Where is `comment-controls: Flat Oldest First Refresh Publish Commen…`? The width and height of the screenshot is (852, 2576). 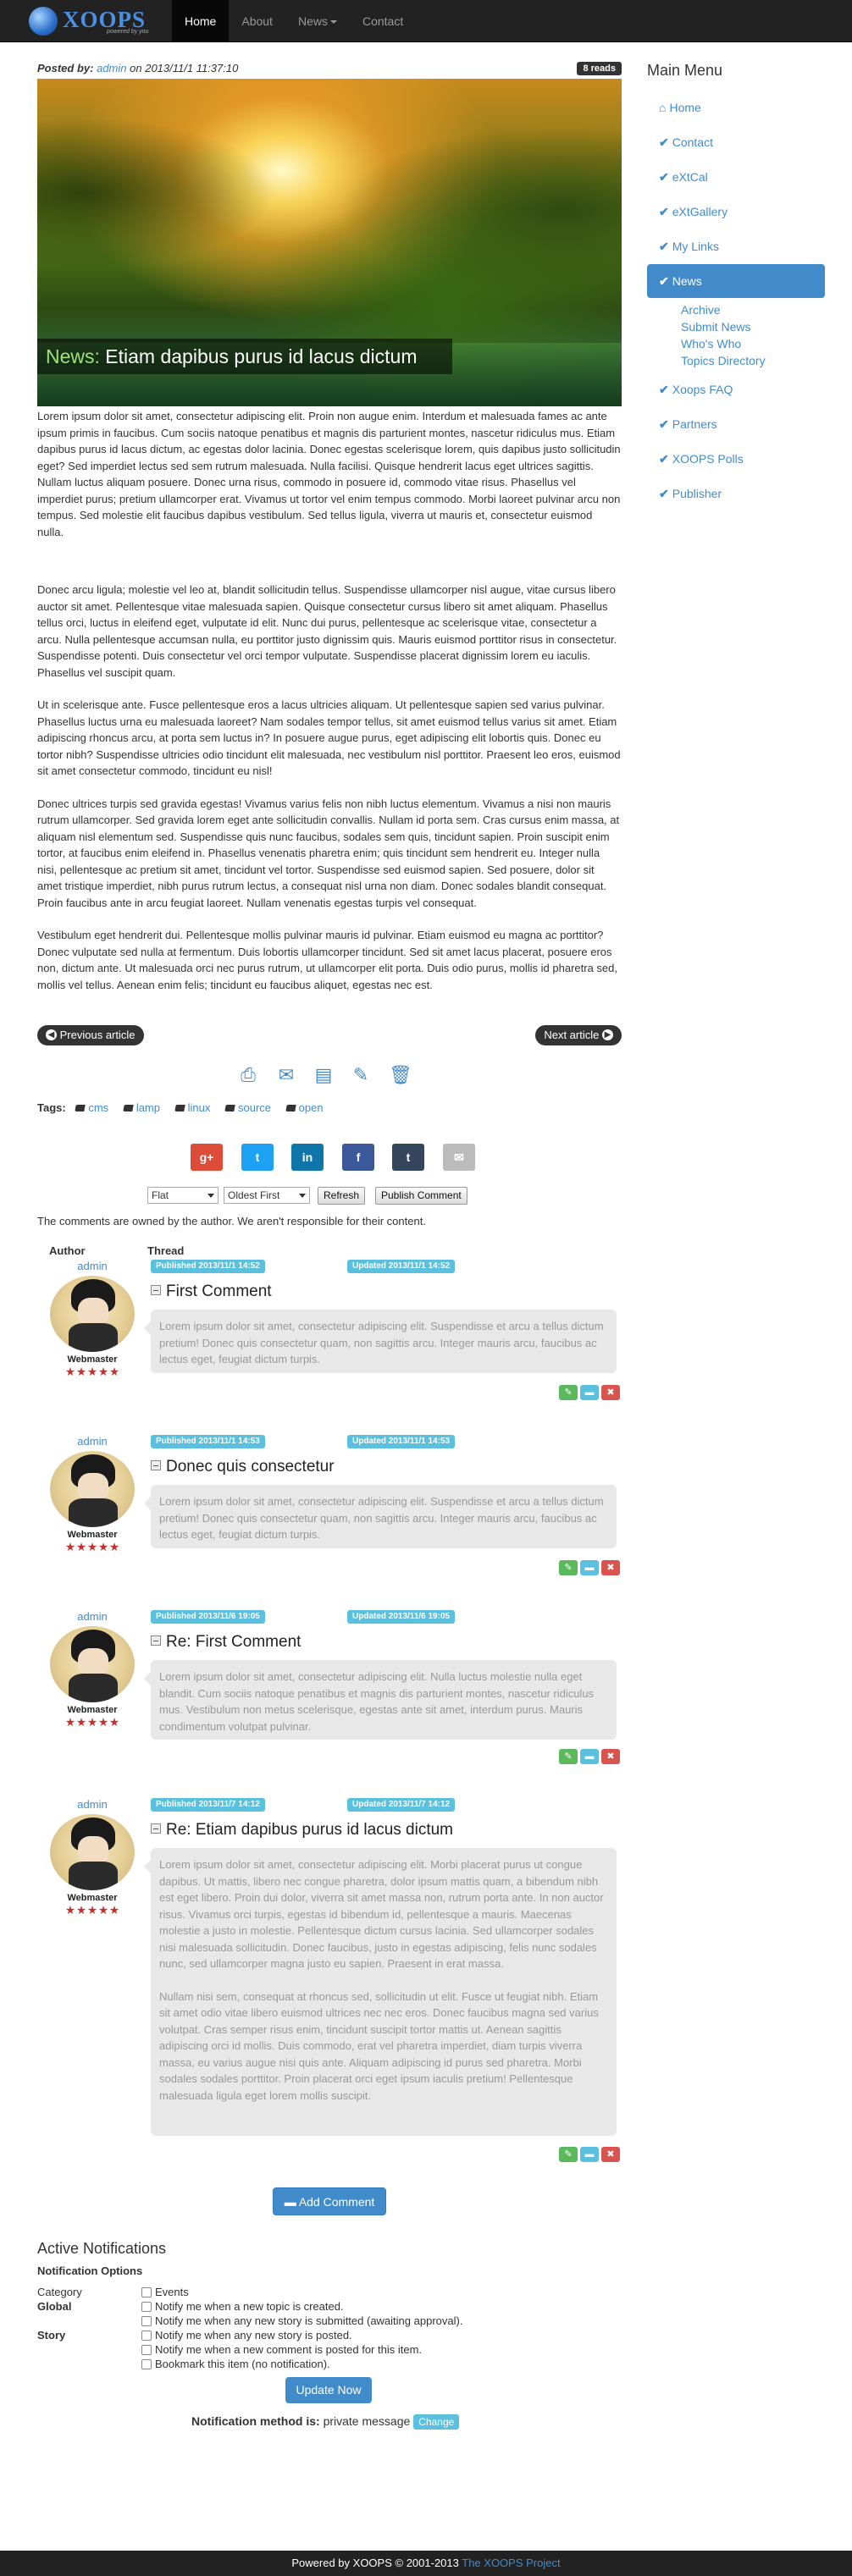
comment-controls: Flat Oldest First Refresh Publish Commen… is located at coordinates (329, 1195).